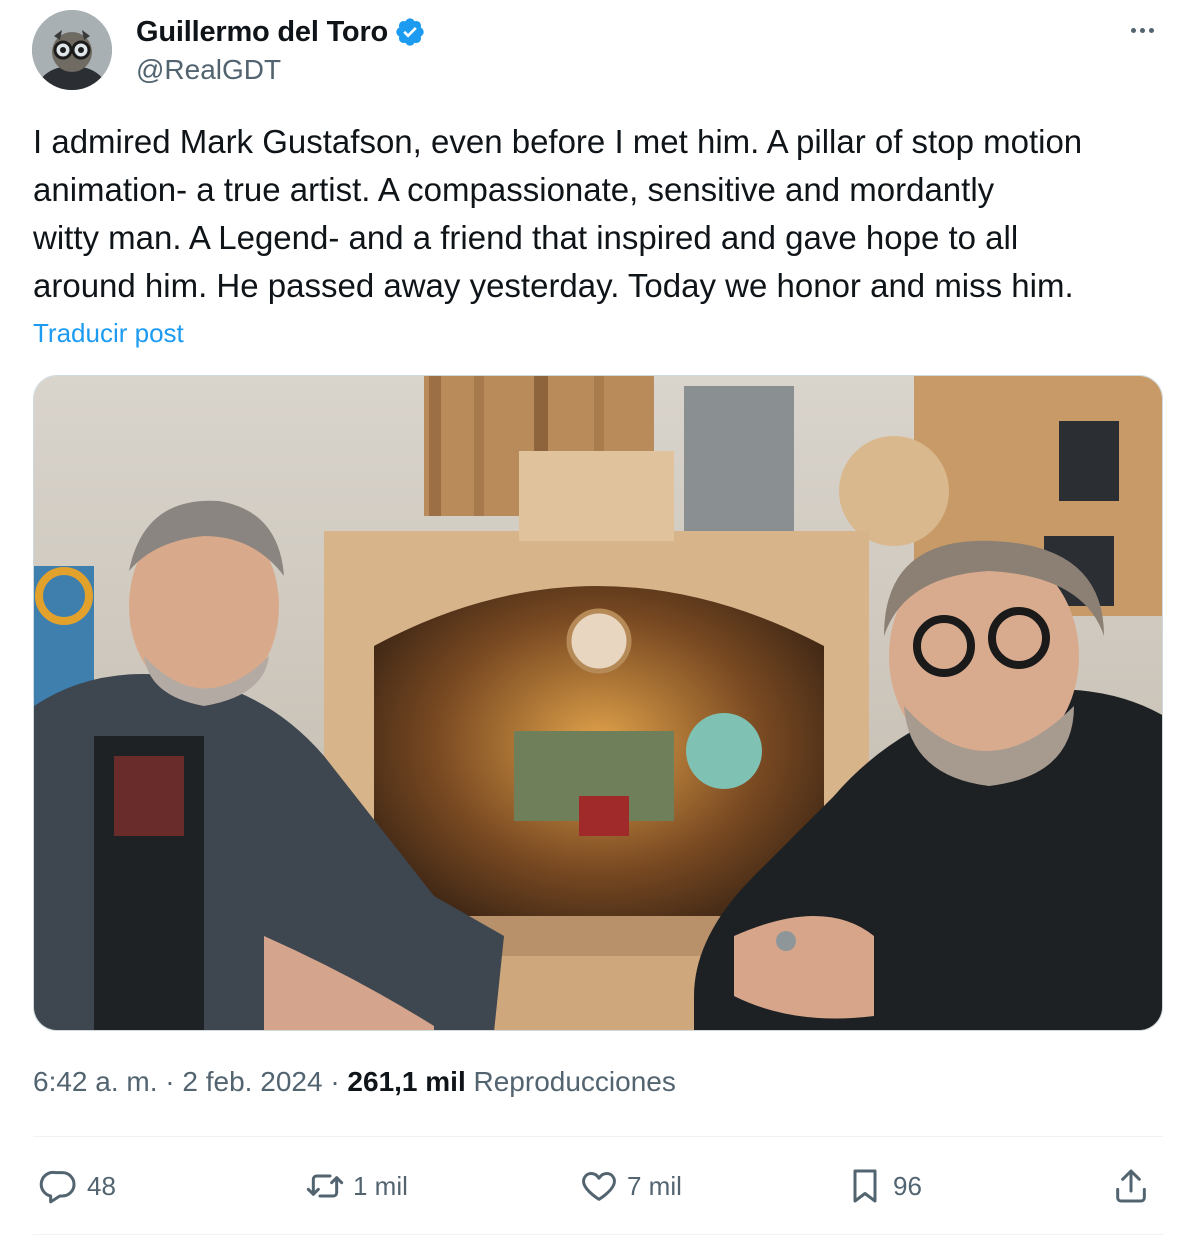 The image size is (1186, 1250). Describe the element at coordinates (865, 1186) in the screenshot. I see `bookmark-icon` at that location.